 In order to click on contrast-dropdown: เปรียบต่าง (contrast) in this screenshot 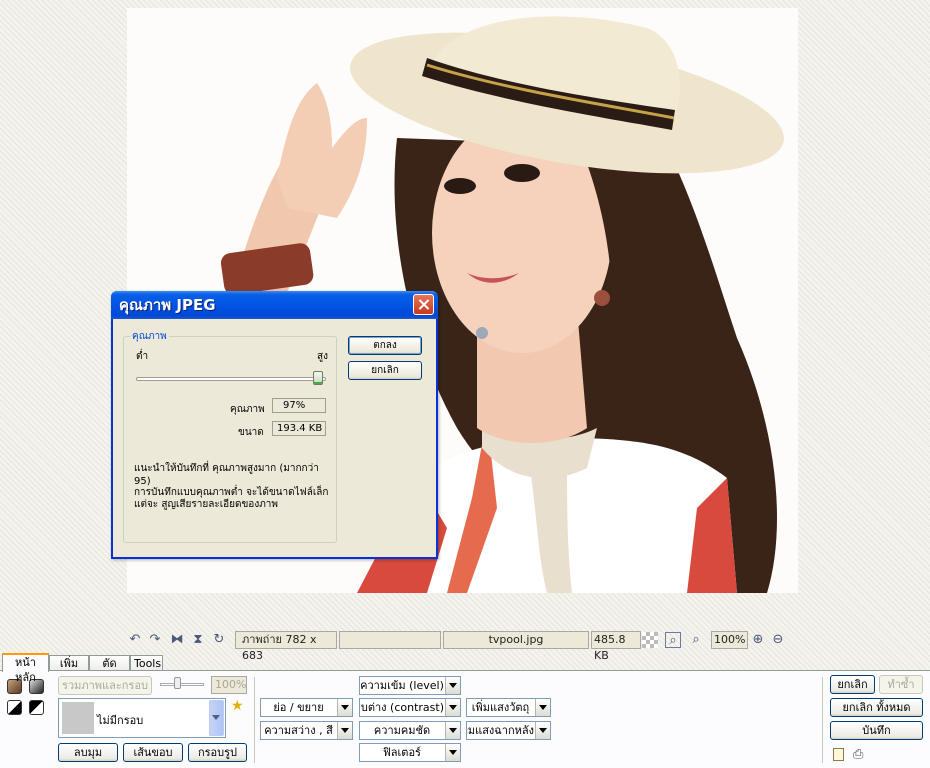, I will do `click(410, 707)`.